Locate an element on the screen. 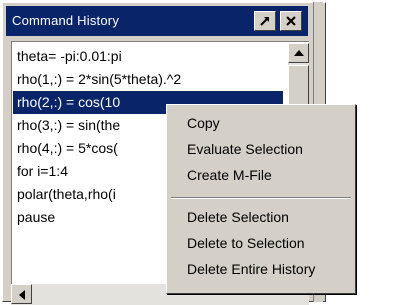 The width and height of the screenshot is (401, 305). menu-item-delete-entire-history: Delete Entire History is located at coordinates (251, 269).